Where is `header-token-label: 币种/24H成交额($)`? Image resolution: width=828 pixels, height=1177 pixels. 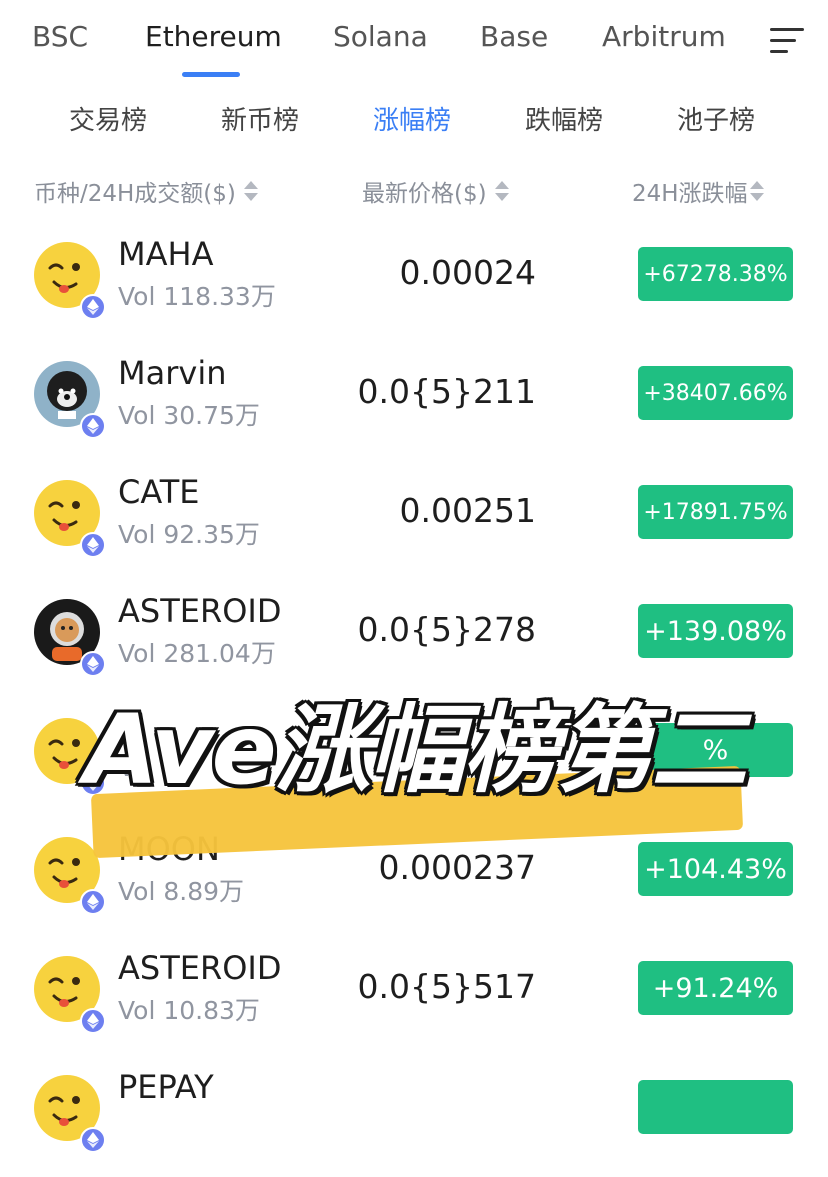
header-token-label: 币种/24H成交额($) is located at coordinates (135, 194).